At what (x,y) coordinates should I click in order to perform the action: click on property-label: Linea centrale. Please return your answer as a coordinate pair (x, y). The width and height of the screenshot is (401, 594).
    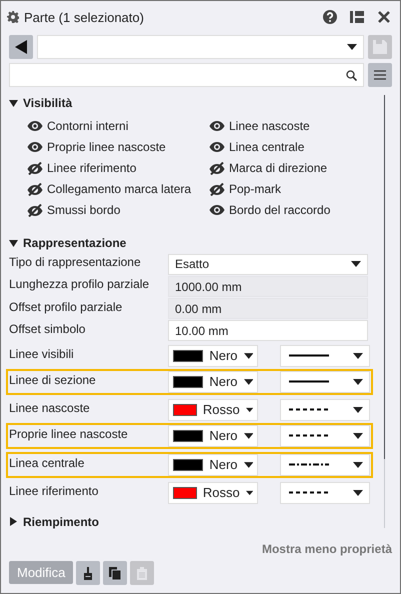
    Looking at the image, I should click on (47, 462).